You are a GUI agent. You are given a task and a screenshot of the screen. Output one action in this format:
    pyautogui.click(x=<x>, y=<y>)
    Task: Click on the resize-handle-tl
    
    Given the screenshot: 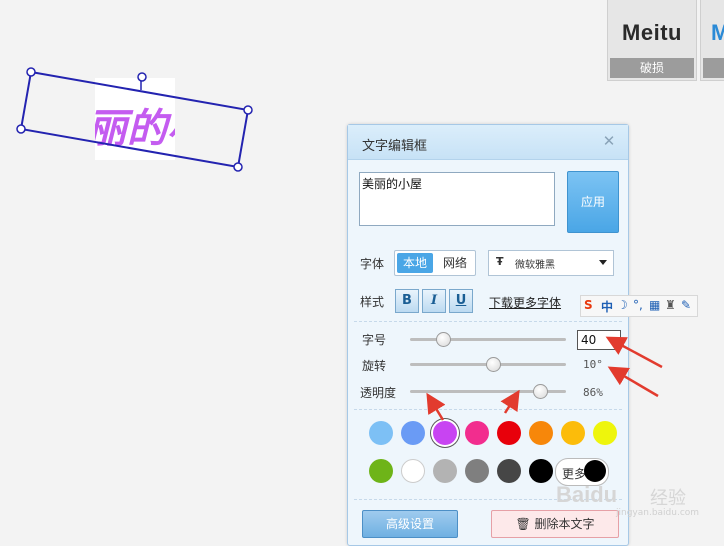 What is the action you would take?
    pyautogui.click(x=31, y=72)
    